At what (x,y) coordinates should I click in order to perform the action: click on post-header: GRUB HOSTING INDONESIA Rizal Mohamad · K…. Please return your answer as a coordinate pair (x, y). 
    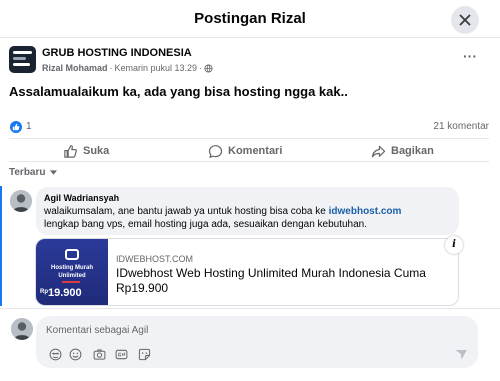
    Looking at the image, I should click on (249, 62).